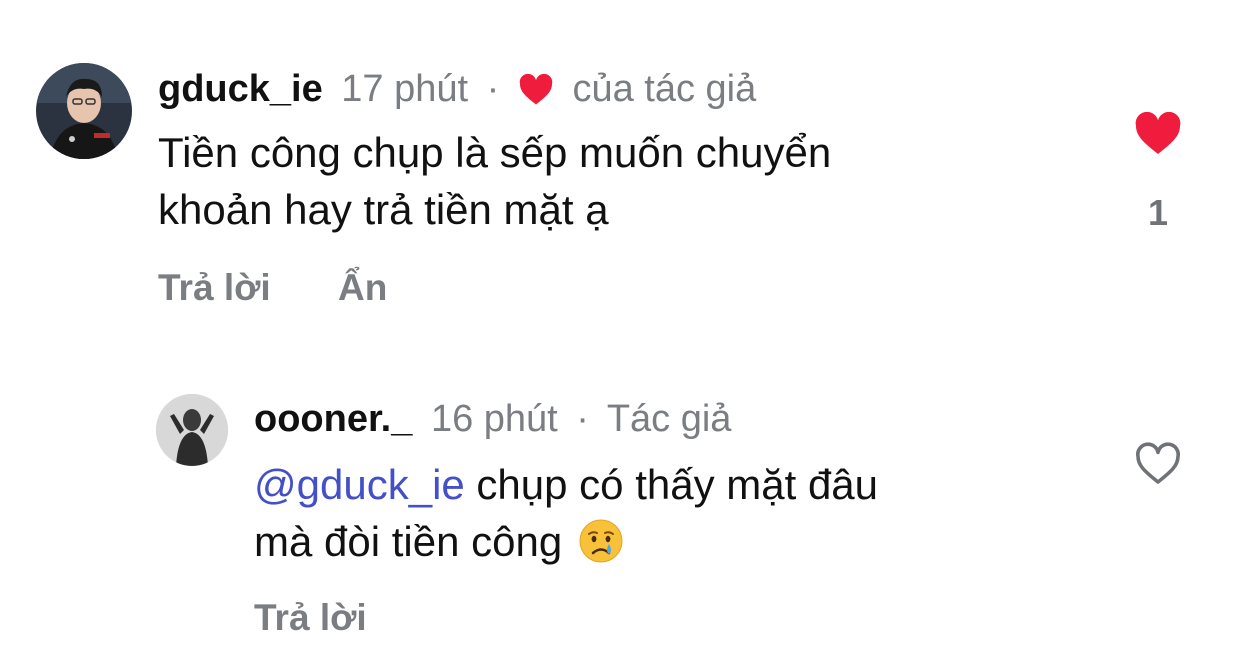  I want to click on username: gduck_ie, so click(240, 89).